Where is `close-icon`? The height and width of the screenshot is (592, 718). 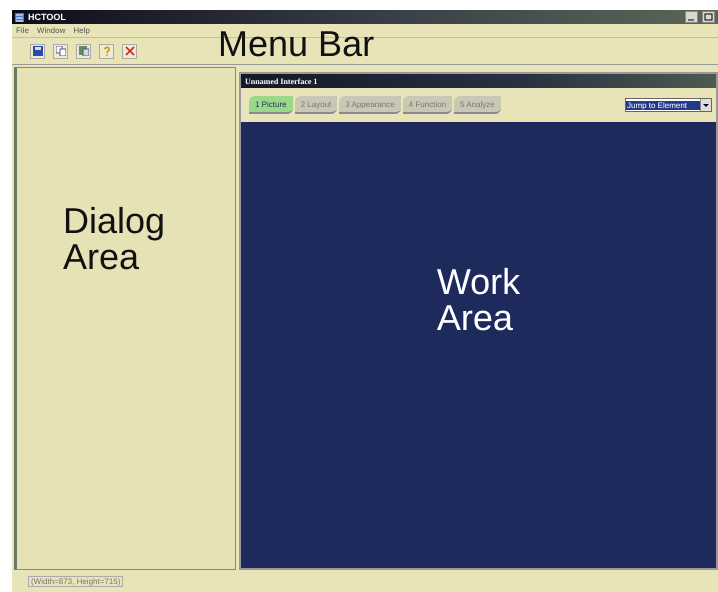
close-icon is located at coordinates (129, 51).